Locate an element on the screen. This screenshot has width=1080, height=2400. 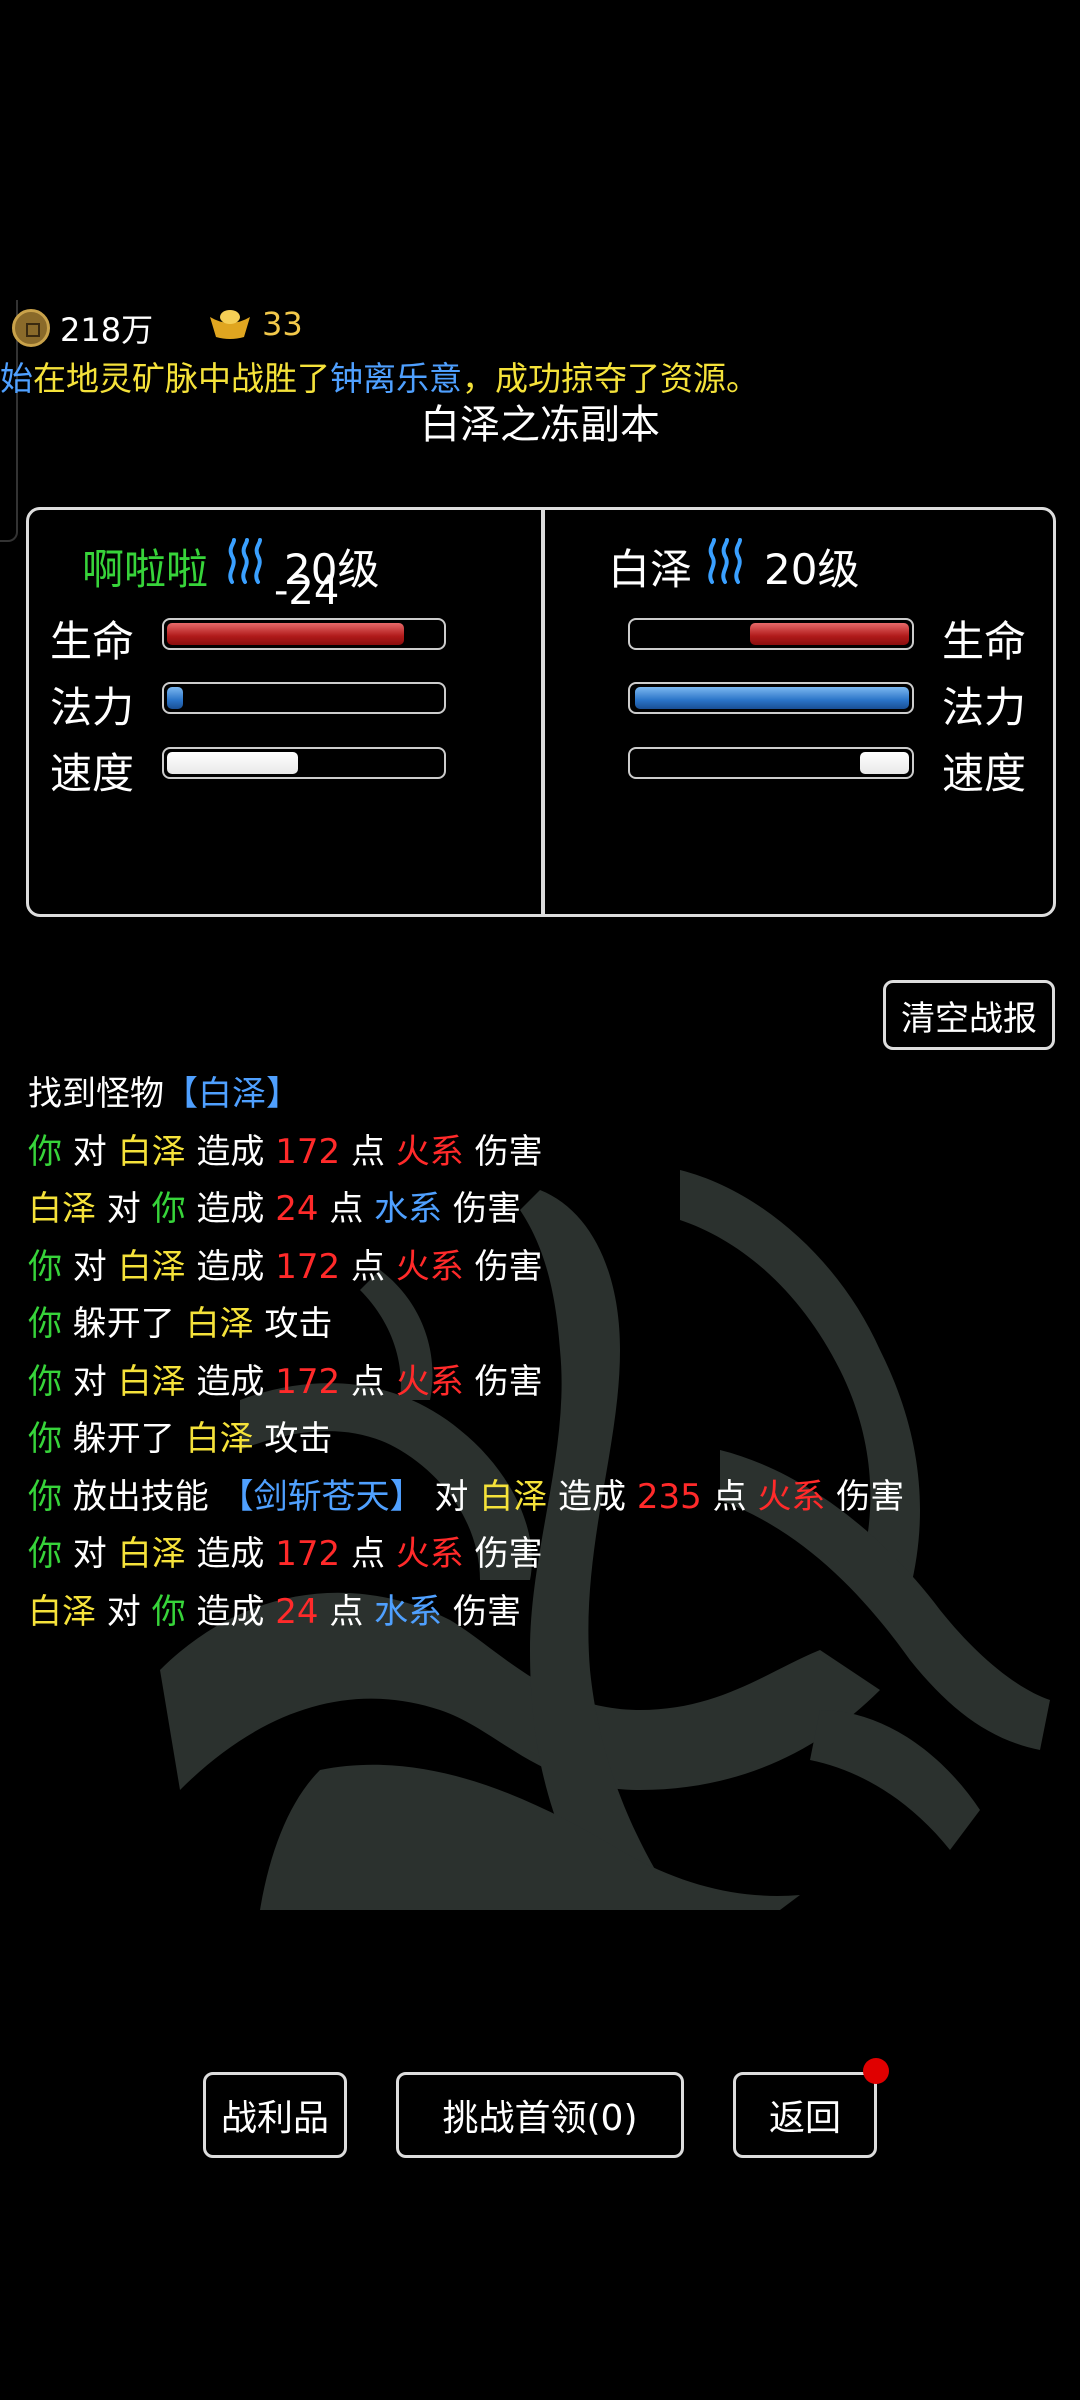
player-mp-label: 法力 is located at coordinates (92, 707).